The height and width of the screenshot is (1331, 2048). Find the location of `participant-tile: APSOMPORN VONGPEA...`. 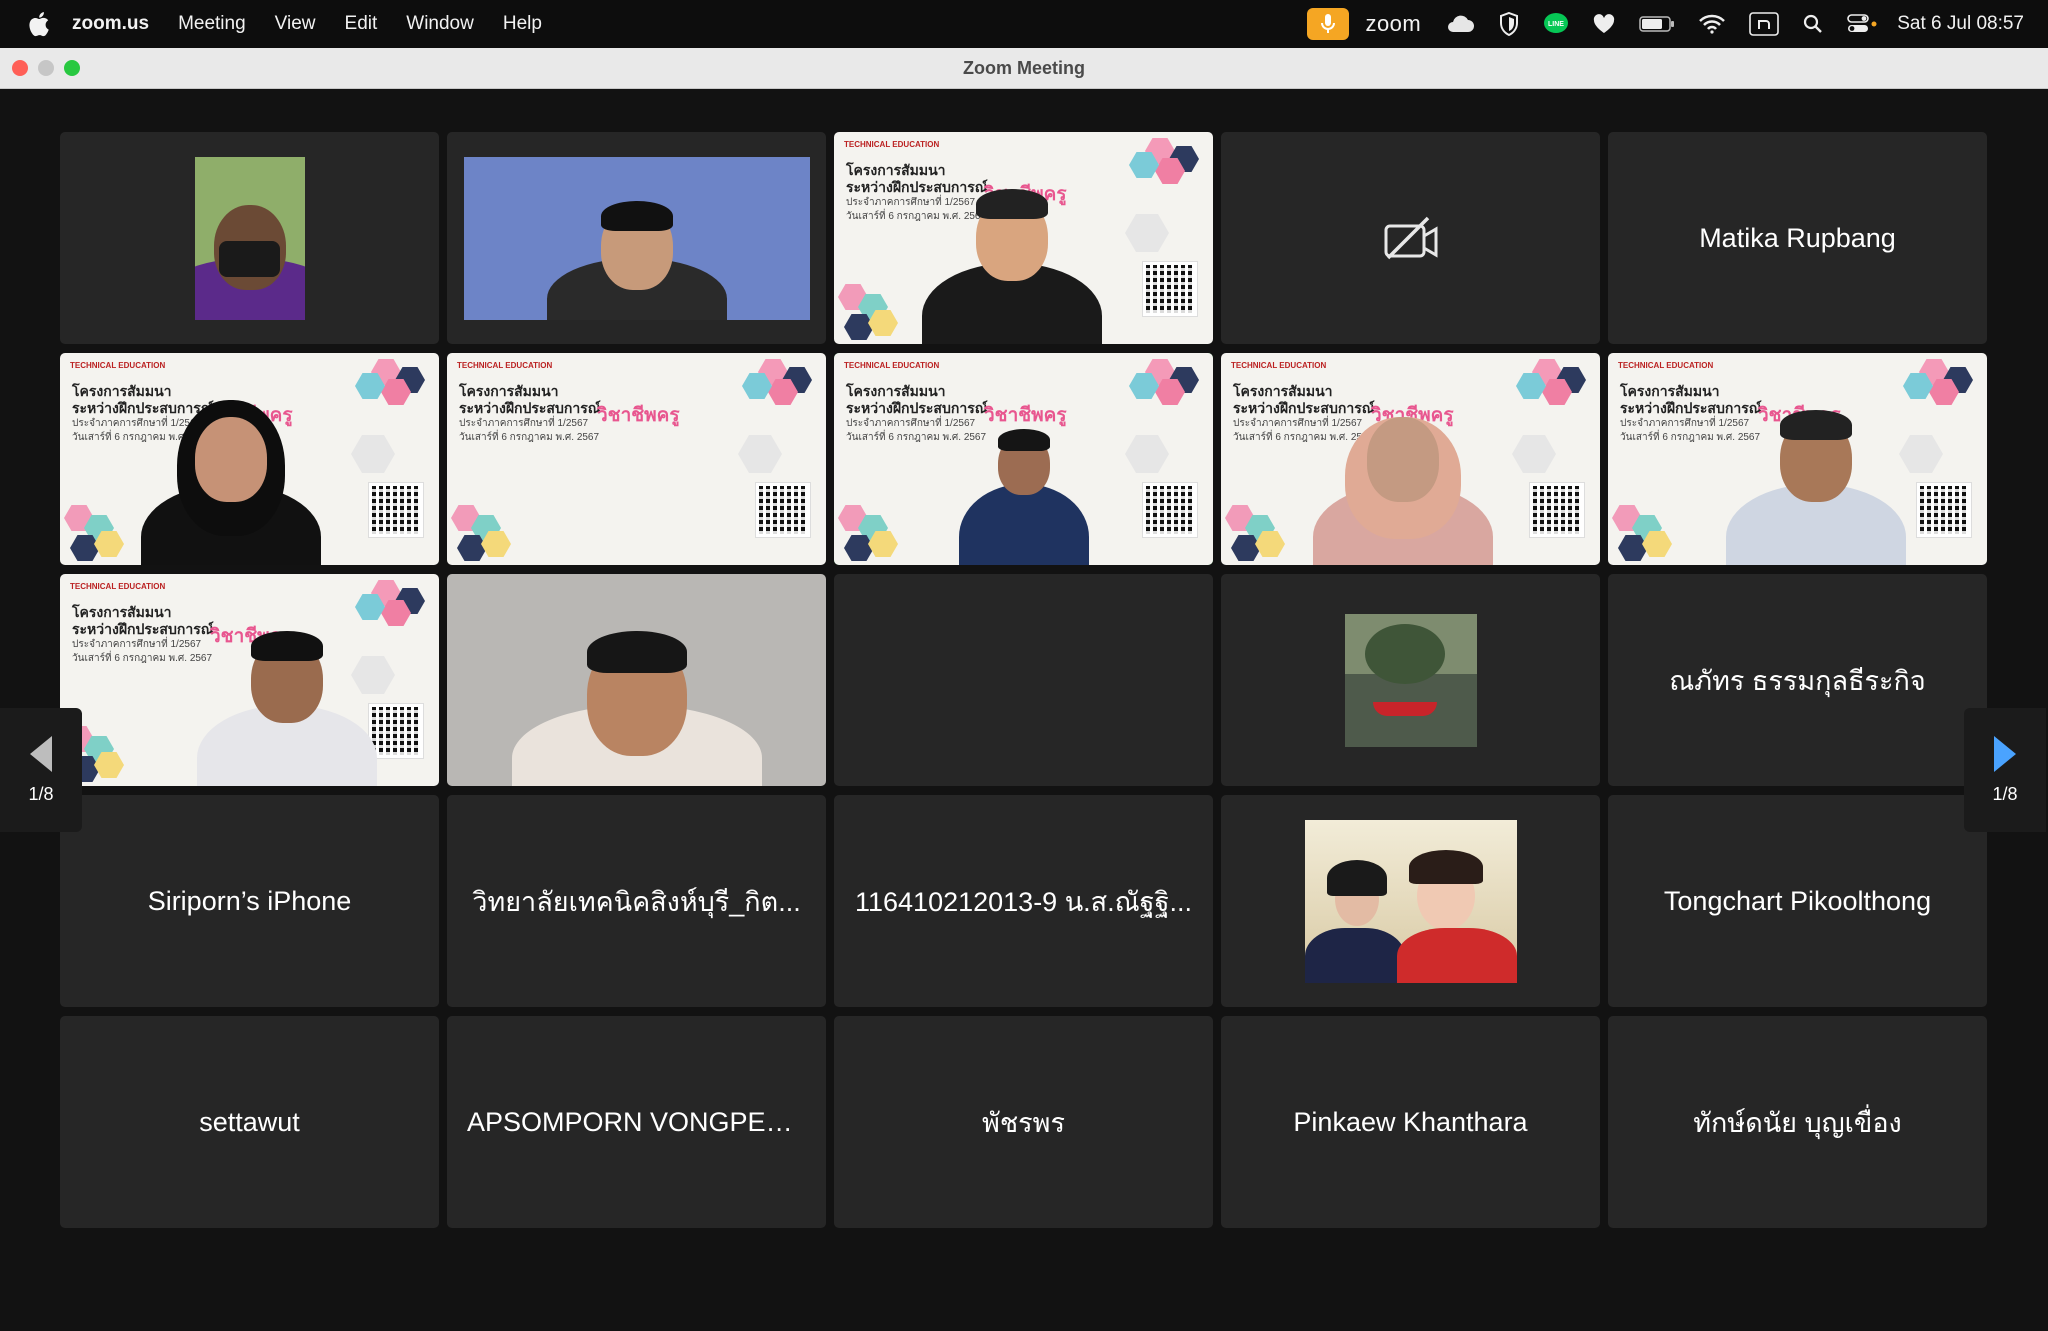

participant-tile: APSOMPORN VONGPEA... is located at coordinates (636, 1122).